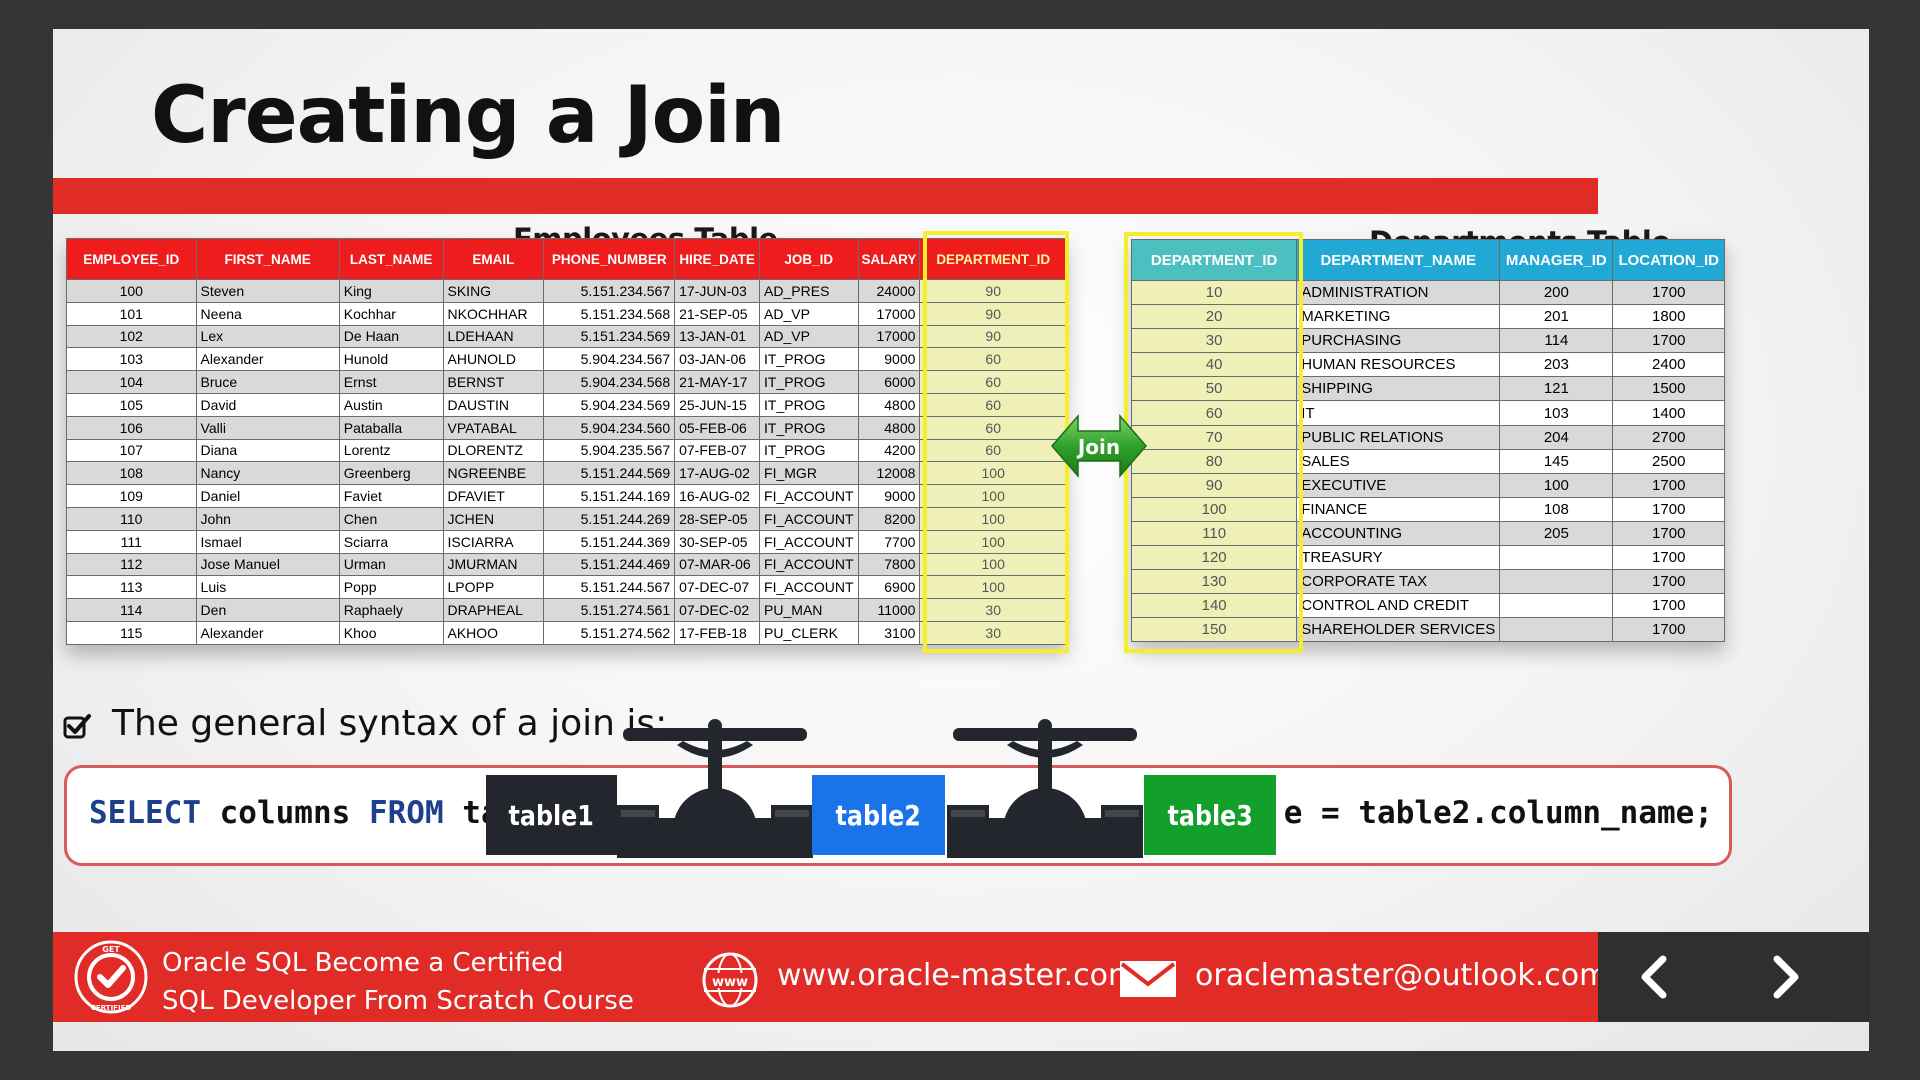 The height and width of the screenshot is (1080, 1920). I want to click on table-cell: 108, so click(1556, 509).